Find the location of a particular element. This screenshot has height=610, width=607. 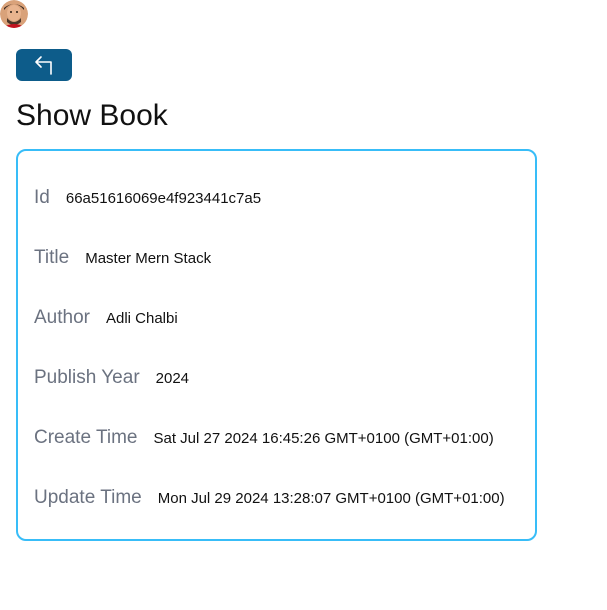

back-button is located at coordinates (44, 65).